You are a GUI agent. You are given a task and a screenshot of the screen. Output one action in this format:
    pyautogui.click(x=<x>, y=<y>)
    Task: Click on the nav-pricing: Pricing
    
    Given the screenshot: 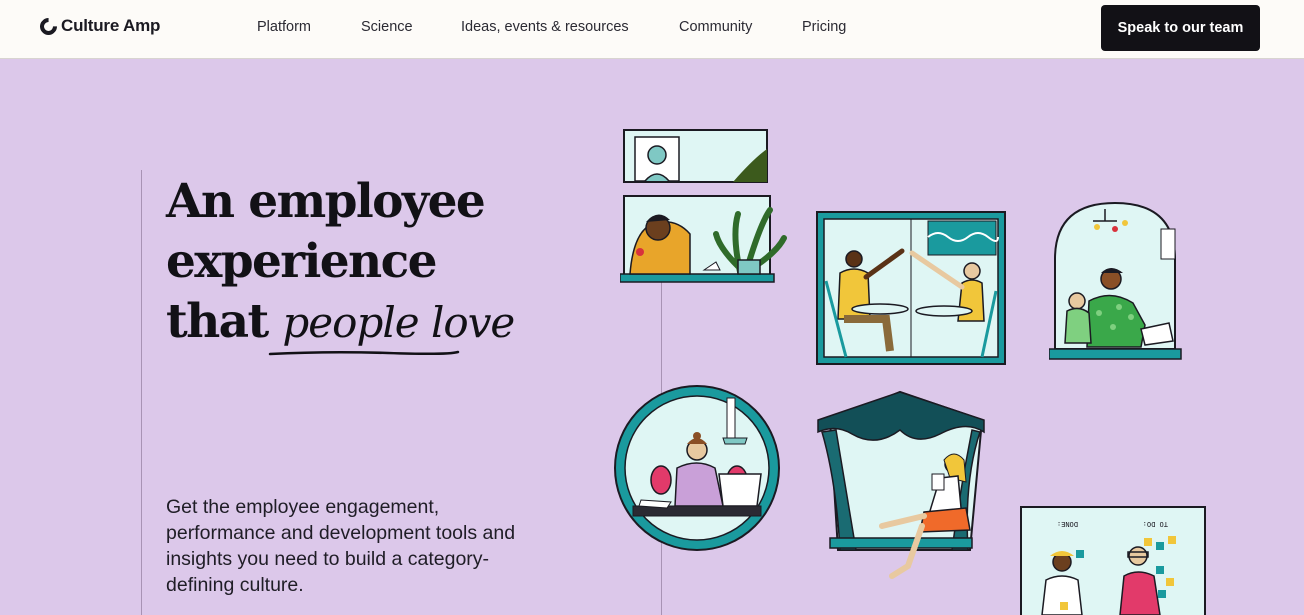 What is the action you would take?
    pyautogui.click(x=824, y=27)
    